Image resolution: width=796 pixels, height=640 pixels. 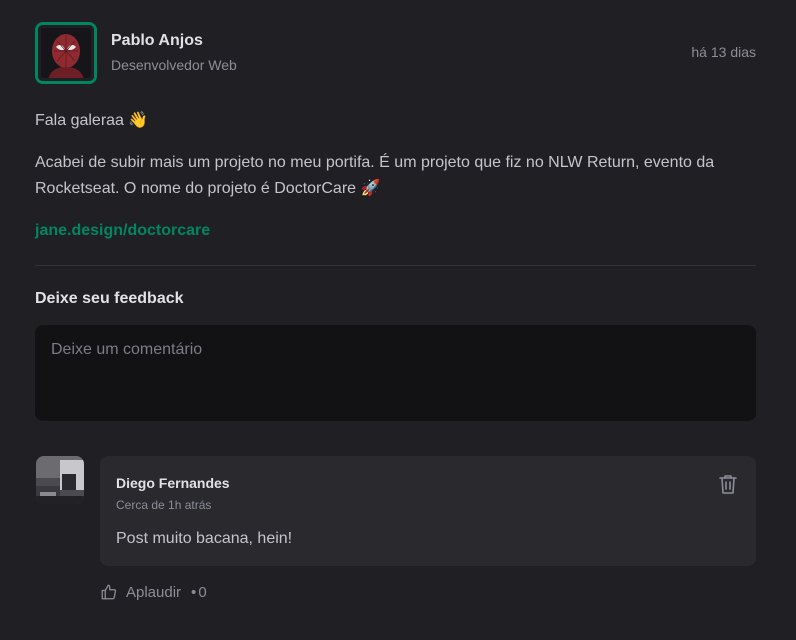 I want to click on commenter-avatar-image, so click(x=60, y=480).